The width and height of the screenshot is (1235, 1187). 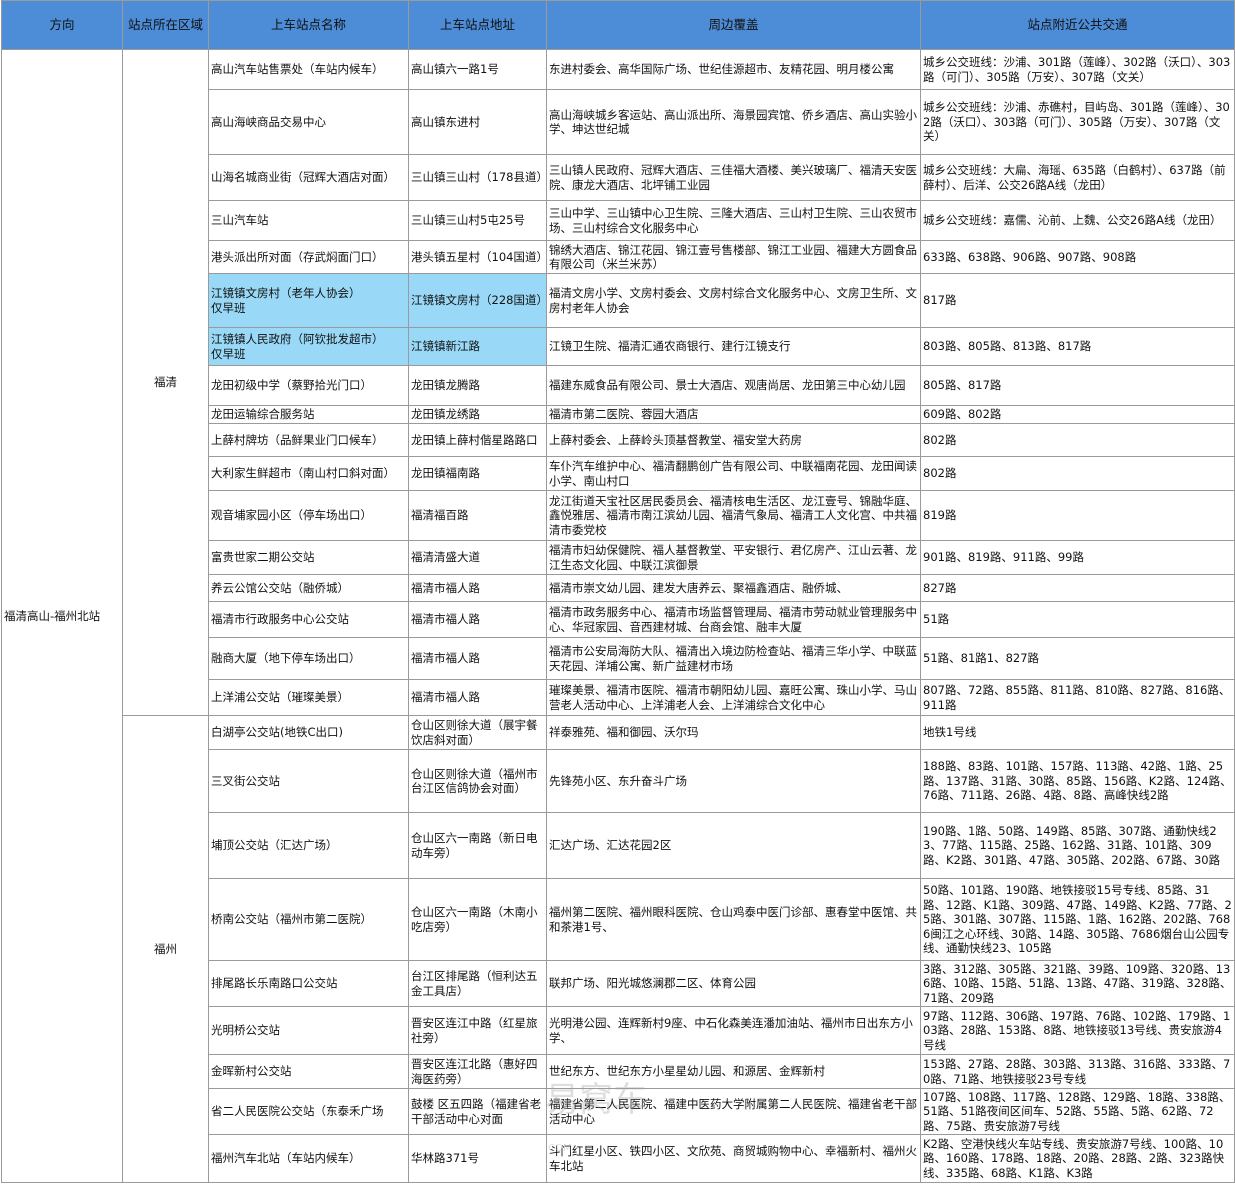 I want to click on stop-name-cell: 光明桥公交站, so click(x=308, y=1030).